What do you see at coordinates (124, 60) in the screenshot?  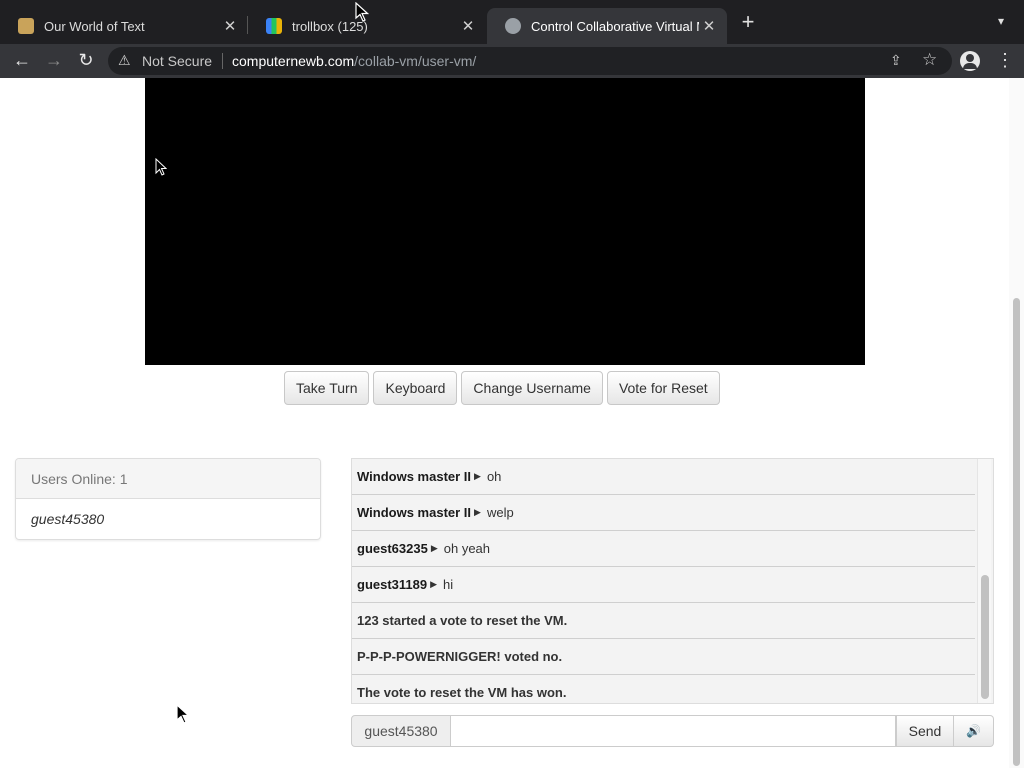 I see `warning-icon: ⚠` at bounding box center [124, 60].